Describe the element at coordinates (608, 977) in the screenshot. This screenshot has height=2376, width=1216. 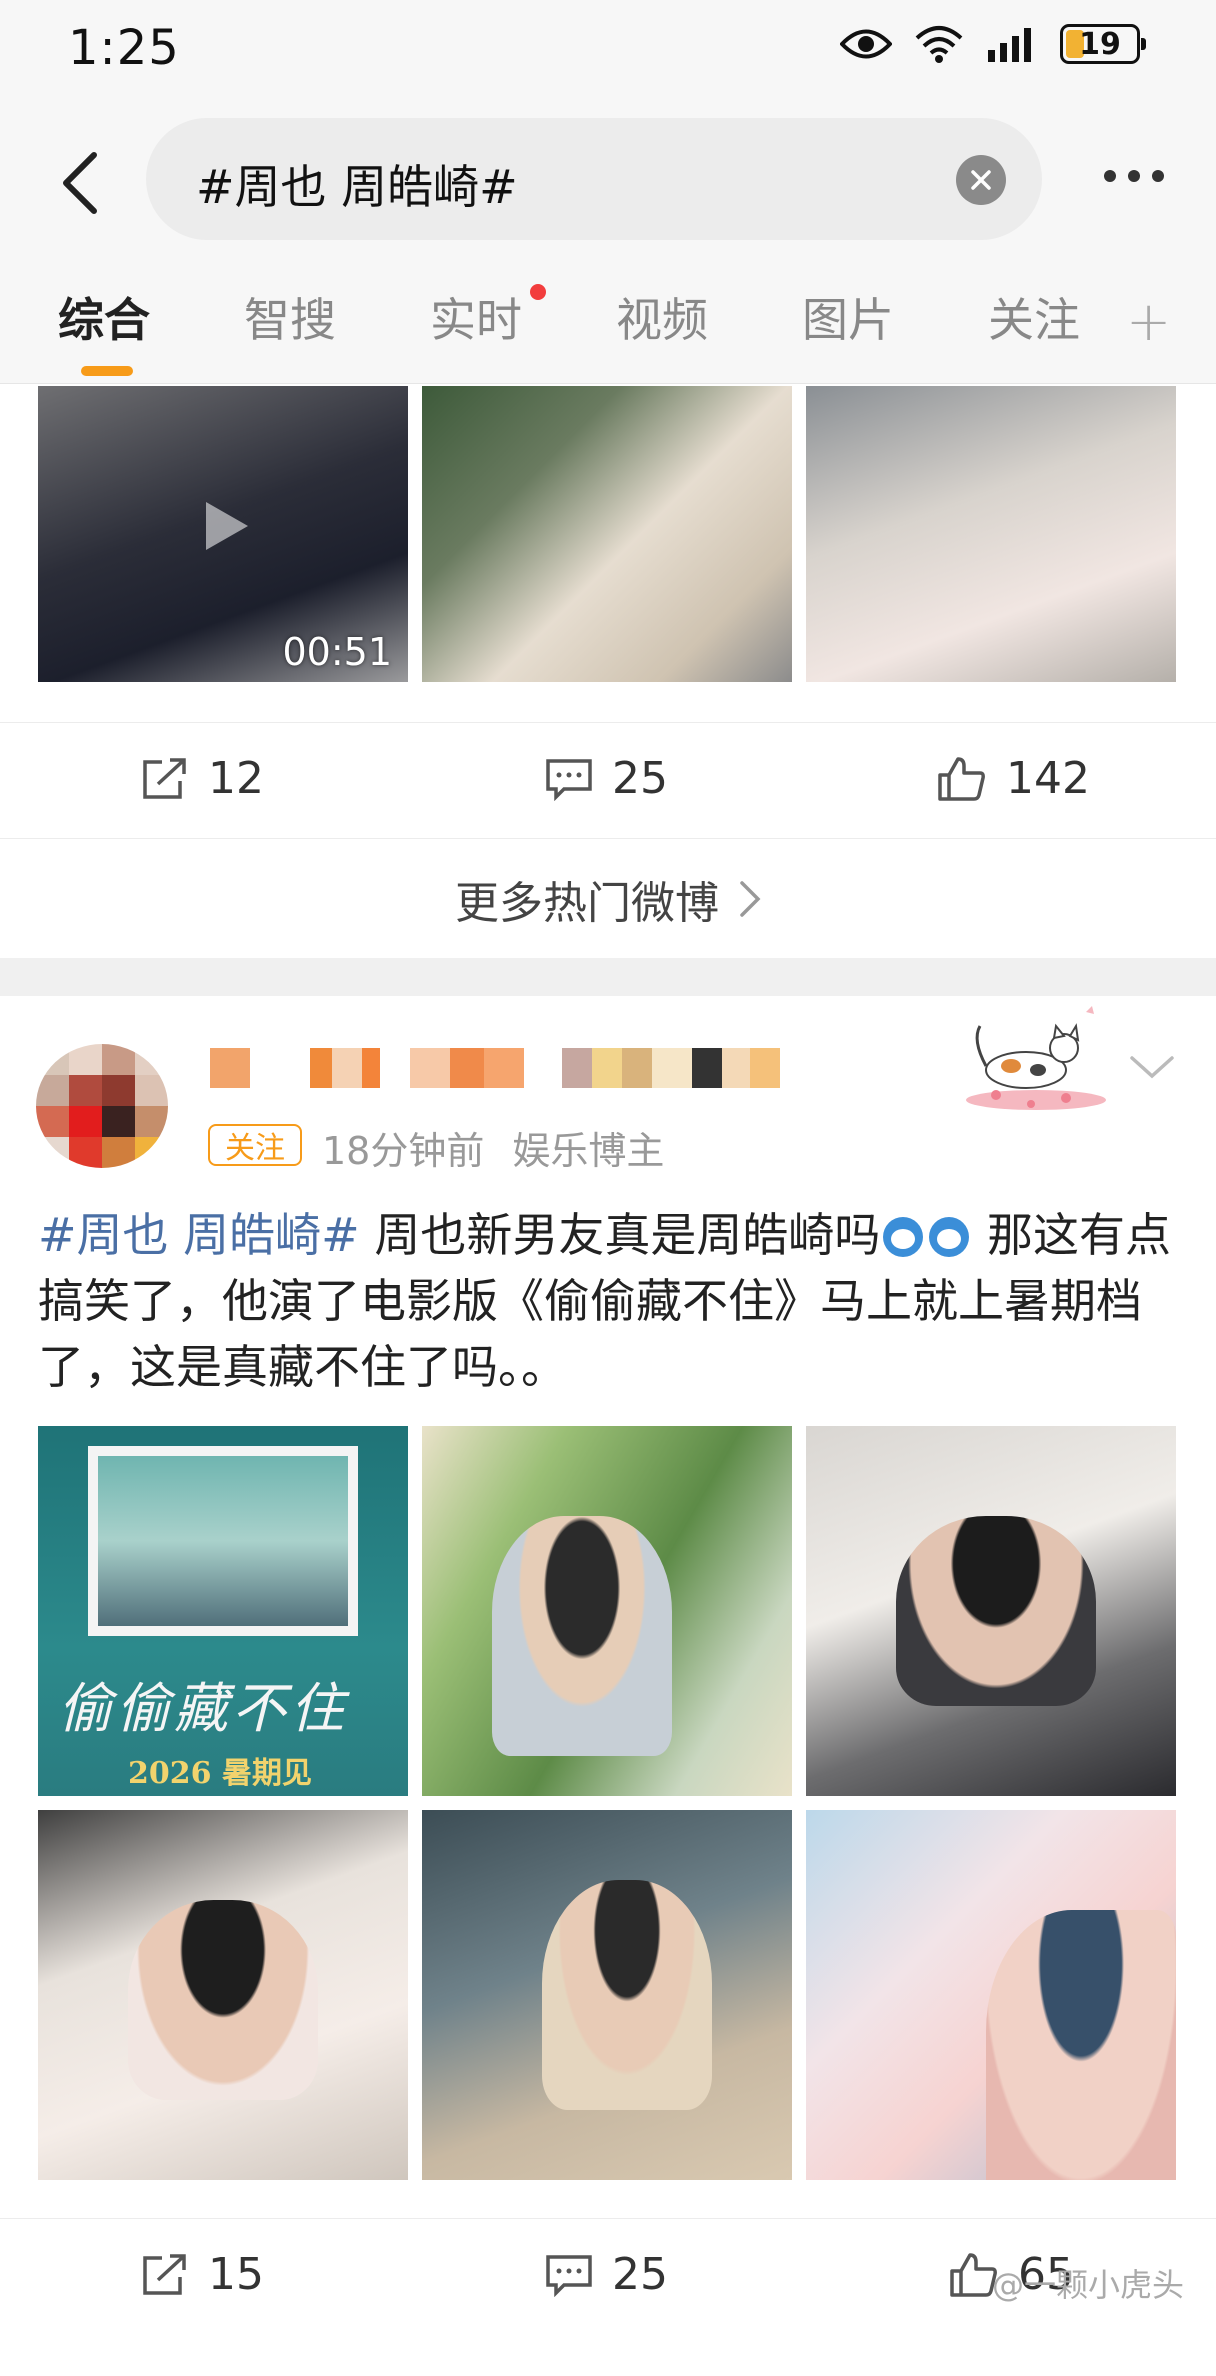
I see `section-separator` at that location.